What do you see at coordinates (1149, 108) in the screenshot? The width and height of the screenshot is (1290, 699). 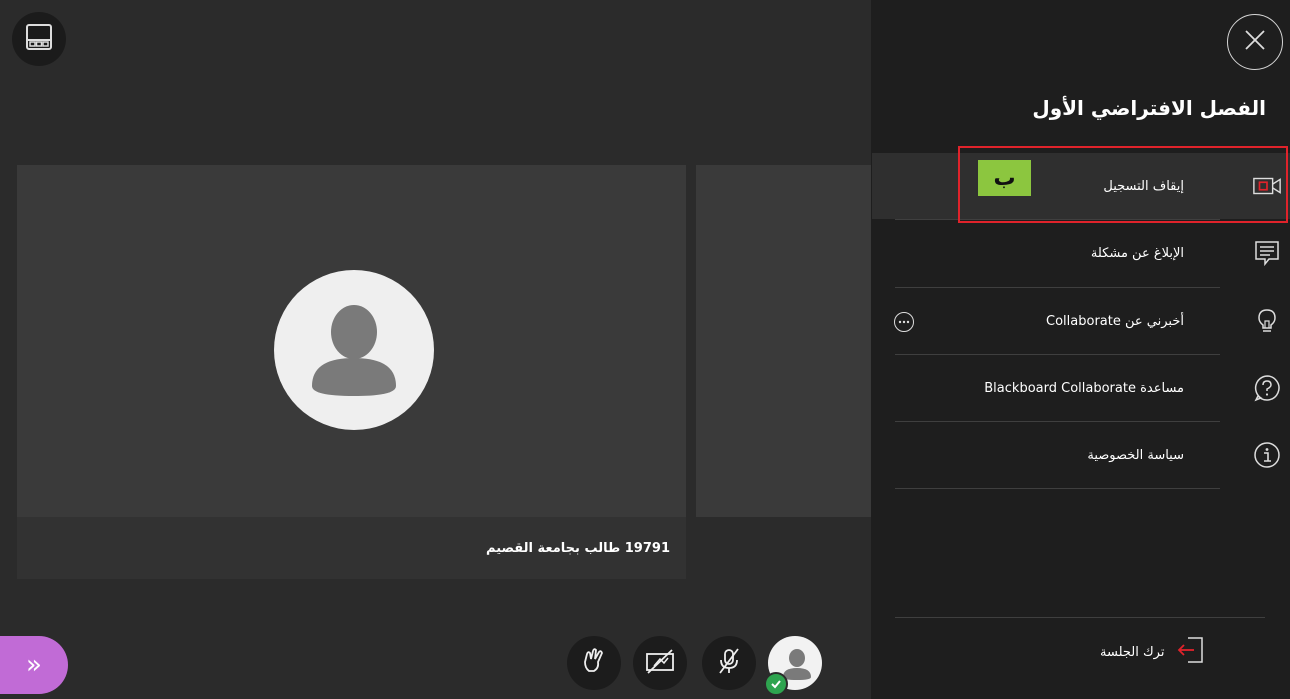 I see `session-title: الفصل الافتراضي الأول` at bounding box center [1149, 108].